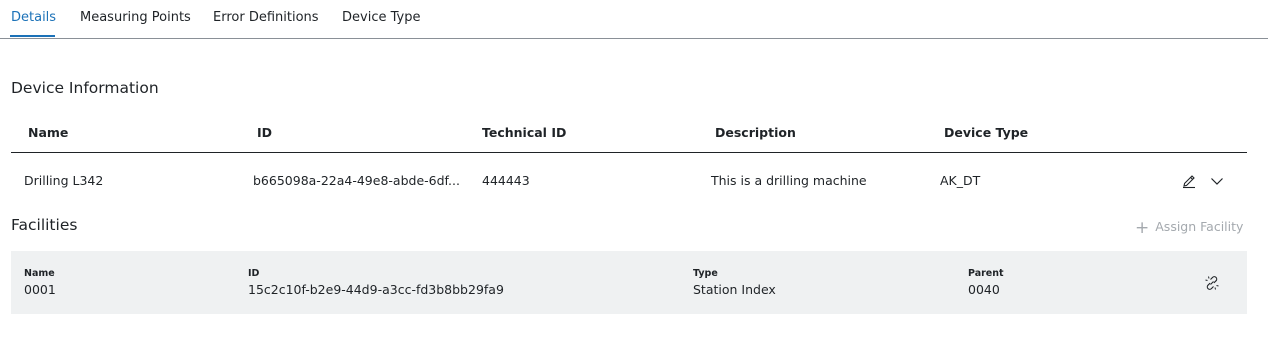 This screenshot has width=1268, height=341. I want to click on cell-name: Drilling L342, so click(64, 180).